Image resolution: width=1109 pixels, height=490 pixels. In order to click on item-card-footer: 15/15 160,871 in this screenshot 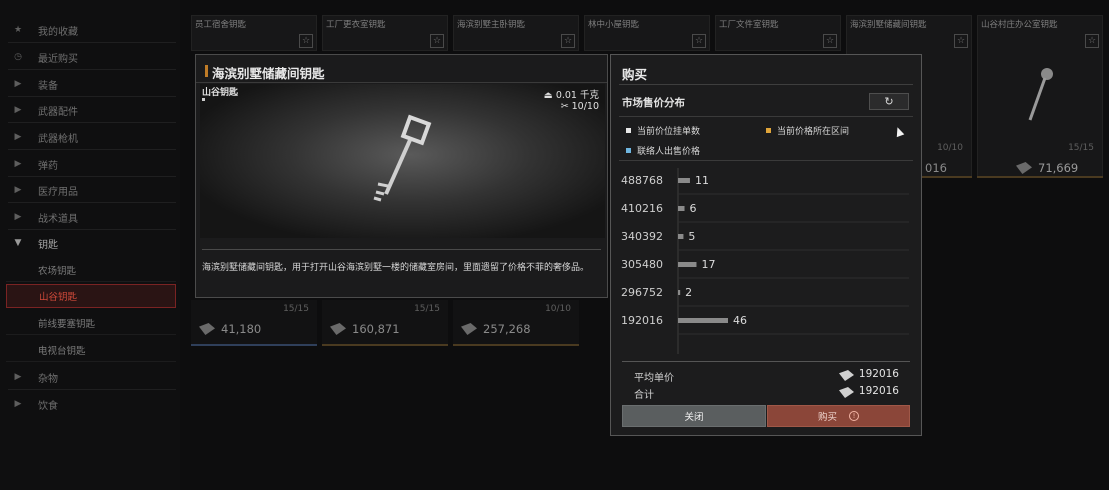, I will do `click(385, 323)`.